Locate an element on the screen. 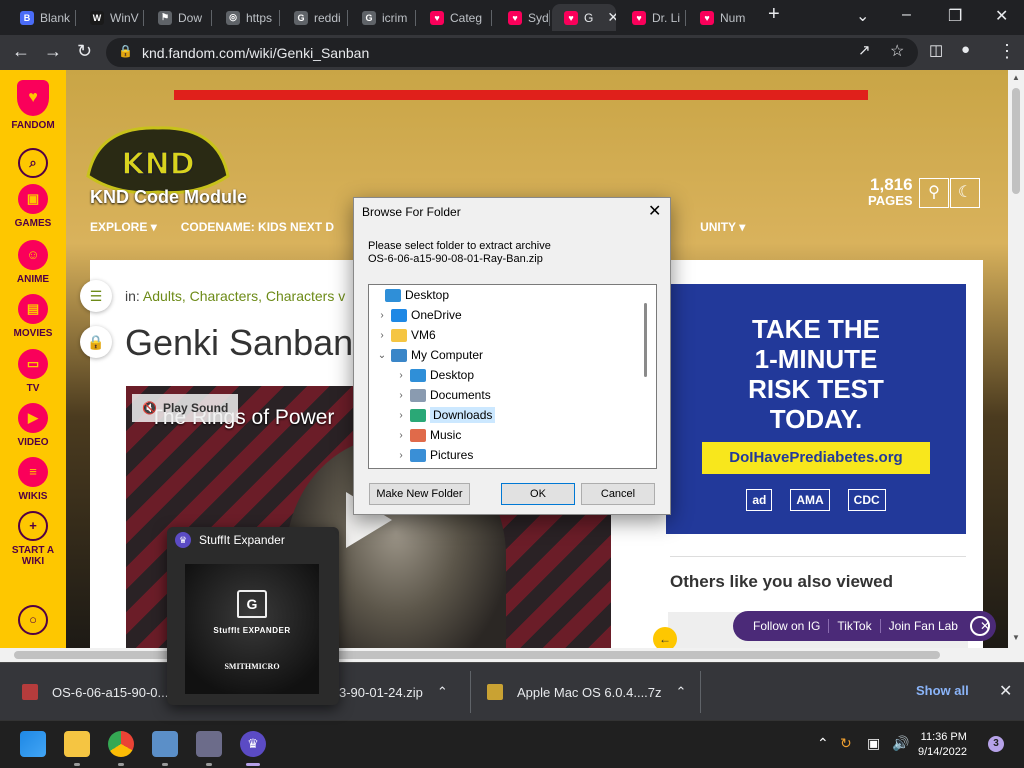  horizontal-scrollbar is located at coordinates (512, 655).